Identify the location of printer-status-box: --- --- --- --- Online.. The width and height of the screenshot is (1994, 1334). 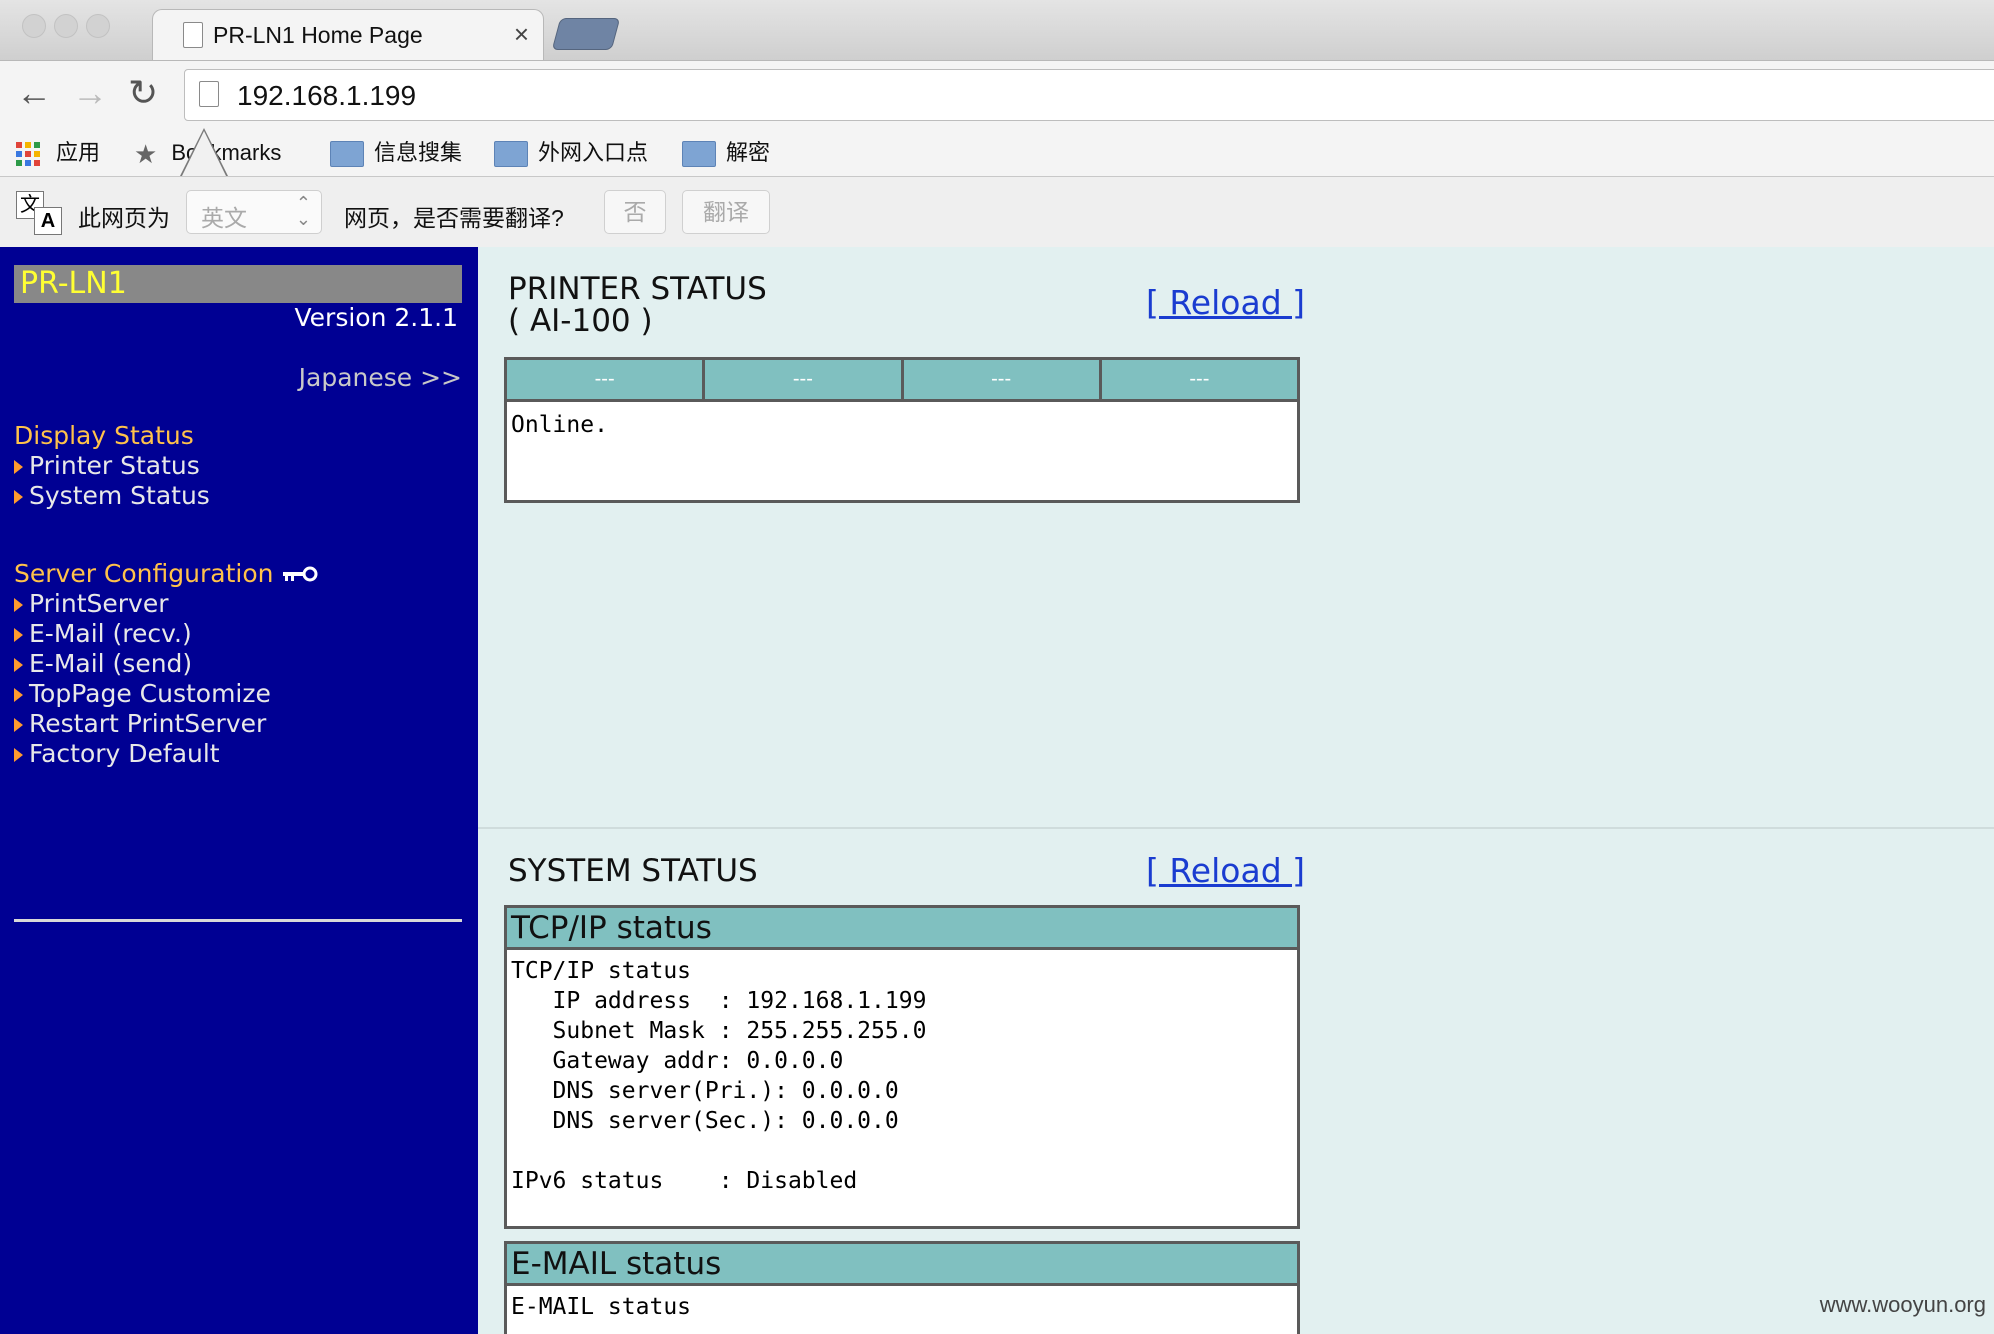
(902, 430).